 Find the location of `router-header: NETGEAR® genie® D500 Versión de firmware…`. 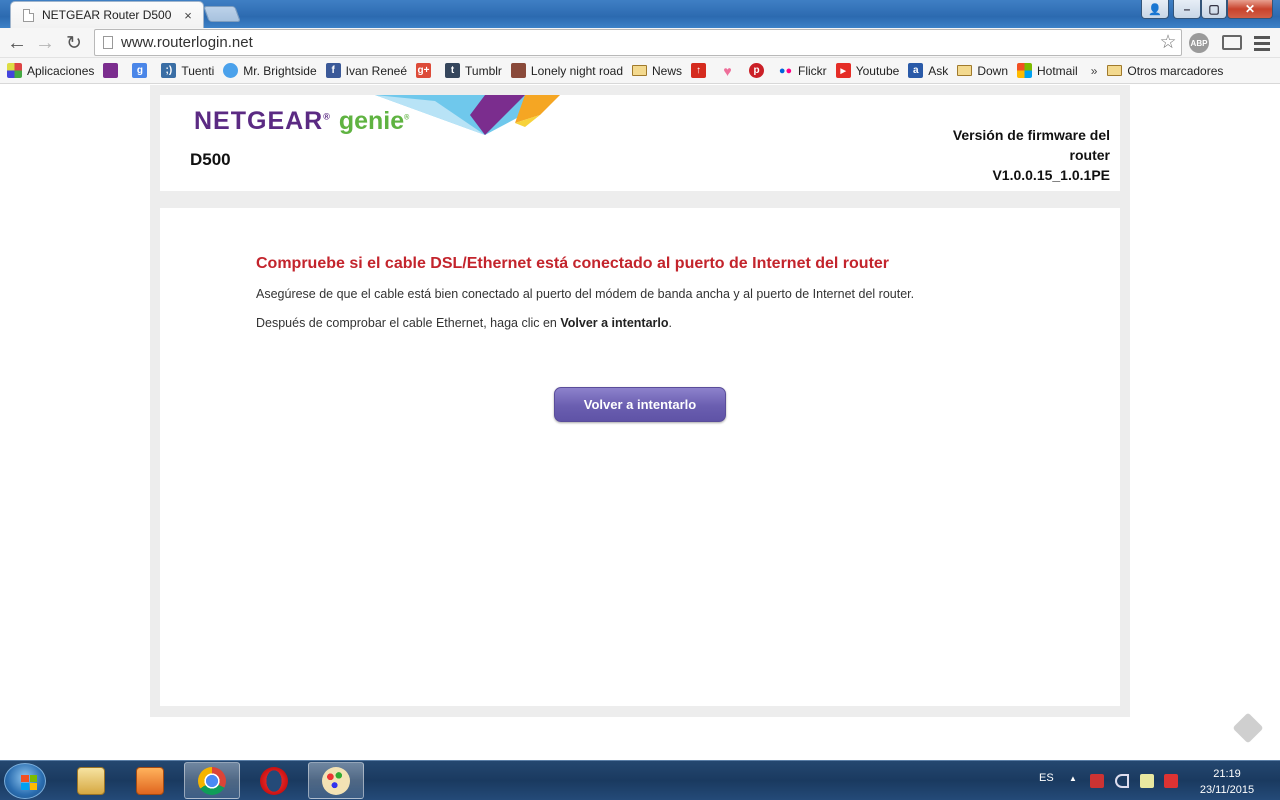

router-header: NETGEAR® genie® D500 Versión de firmware… is located at coordinates (640, 143).